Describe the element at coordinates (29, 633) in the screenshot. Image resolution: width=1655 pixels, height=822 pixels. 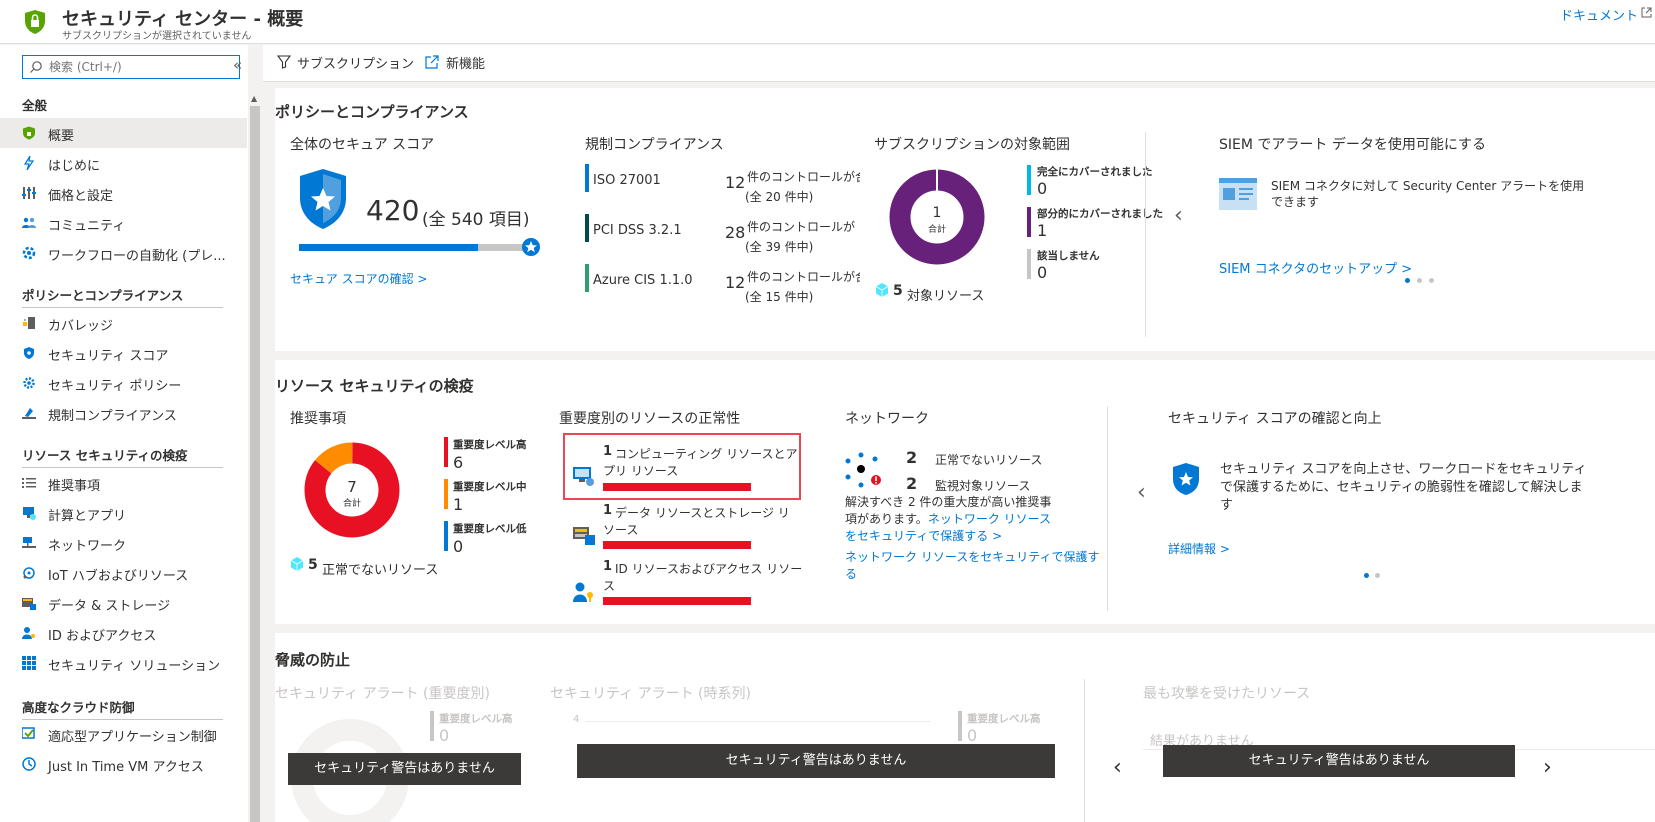
I see `identity-icon` at that location.